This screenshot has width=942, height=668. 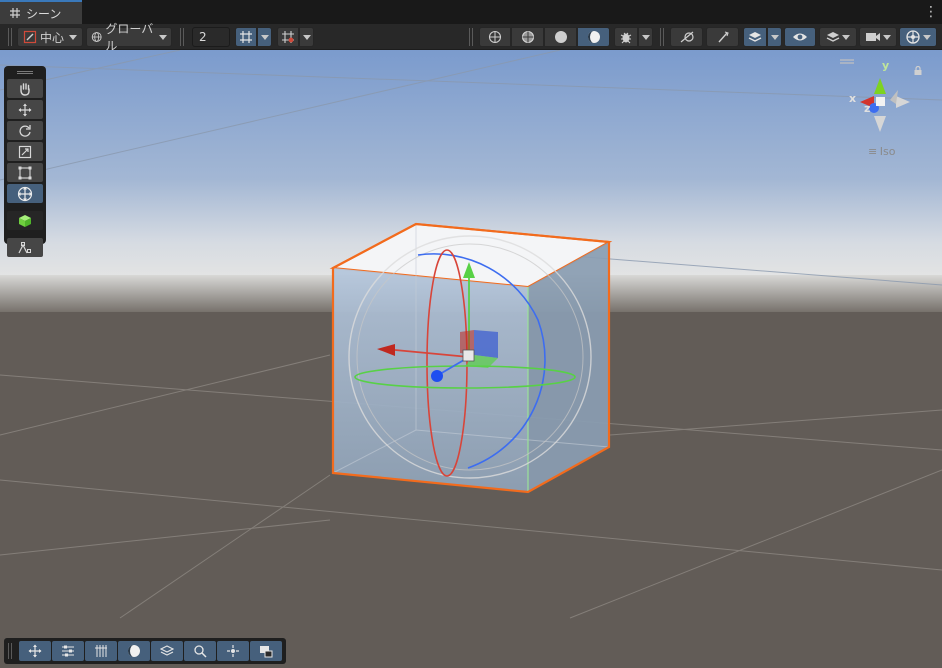 I want to click on rotate-tool-button, so click(x=25, y=130).